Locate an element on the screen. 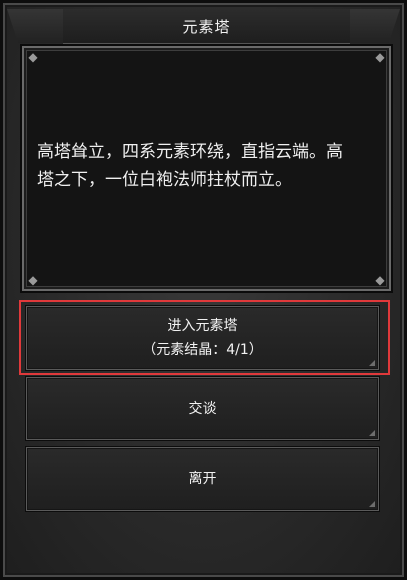 The image size is (407, 580). dialog-text: 高塔耸立，四系元素环绕，直指云端。高 塔之下，一位白袍法师拄杖而立。 is located at coordinates (207, 166).